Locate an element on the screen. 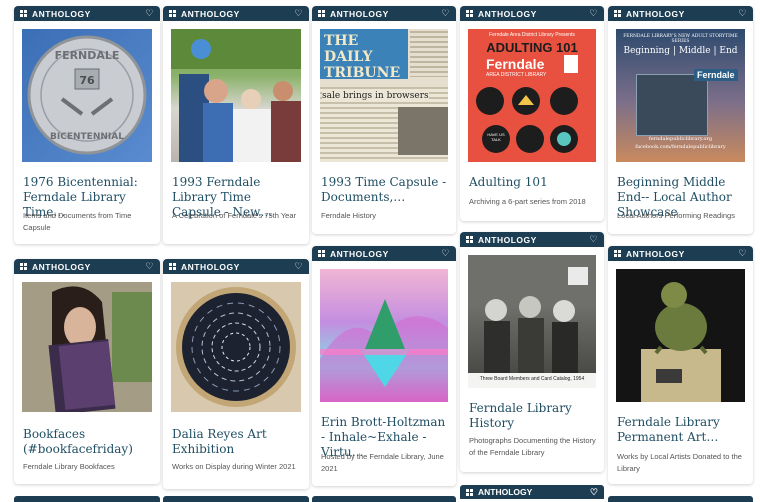 This screenshot has height=502, width=760. coin-image: FERNDALE 76 BICENTENNIAL is located at coordinates (87, 95).